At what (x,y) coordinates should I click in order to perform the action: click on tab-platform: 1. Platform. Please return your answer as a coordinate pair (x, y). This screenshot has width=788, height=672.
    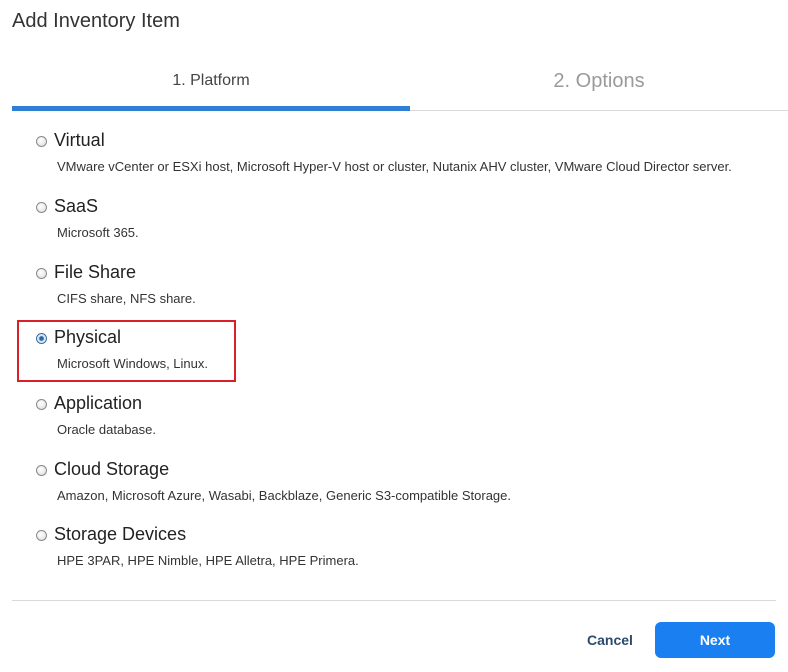
    Looking at the image, I should click on (211, 81).